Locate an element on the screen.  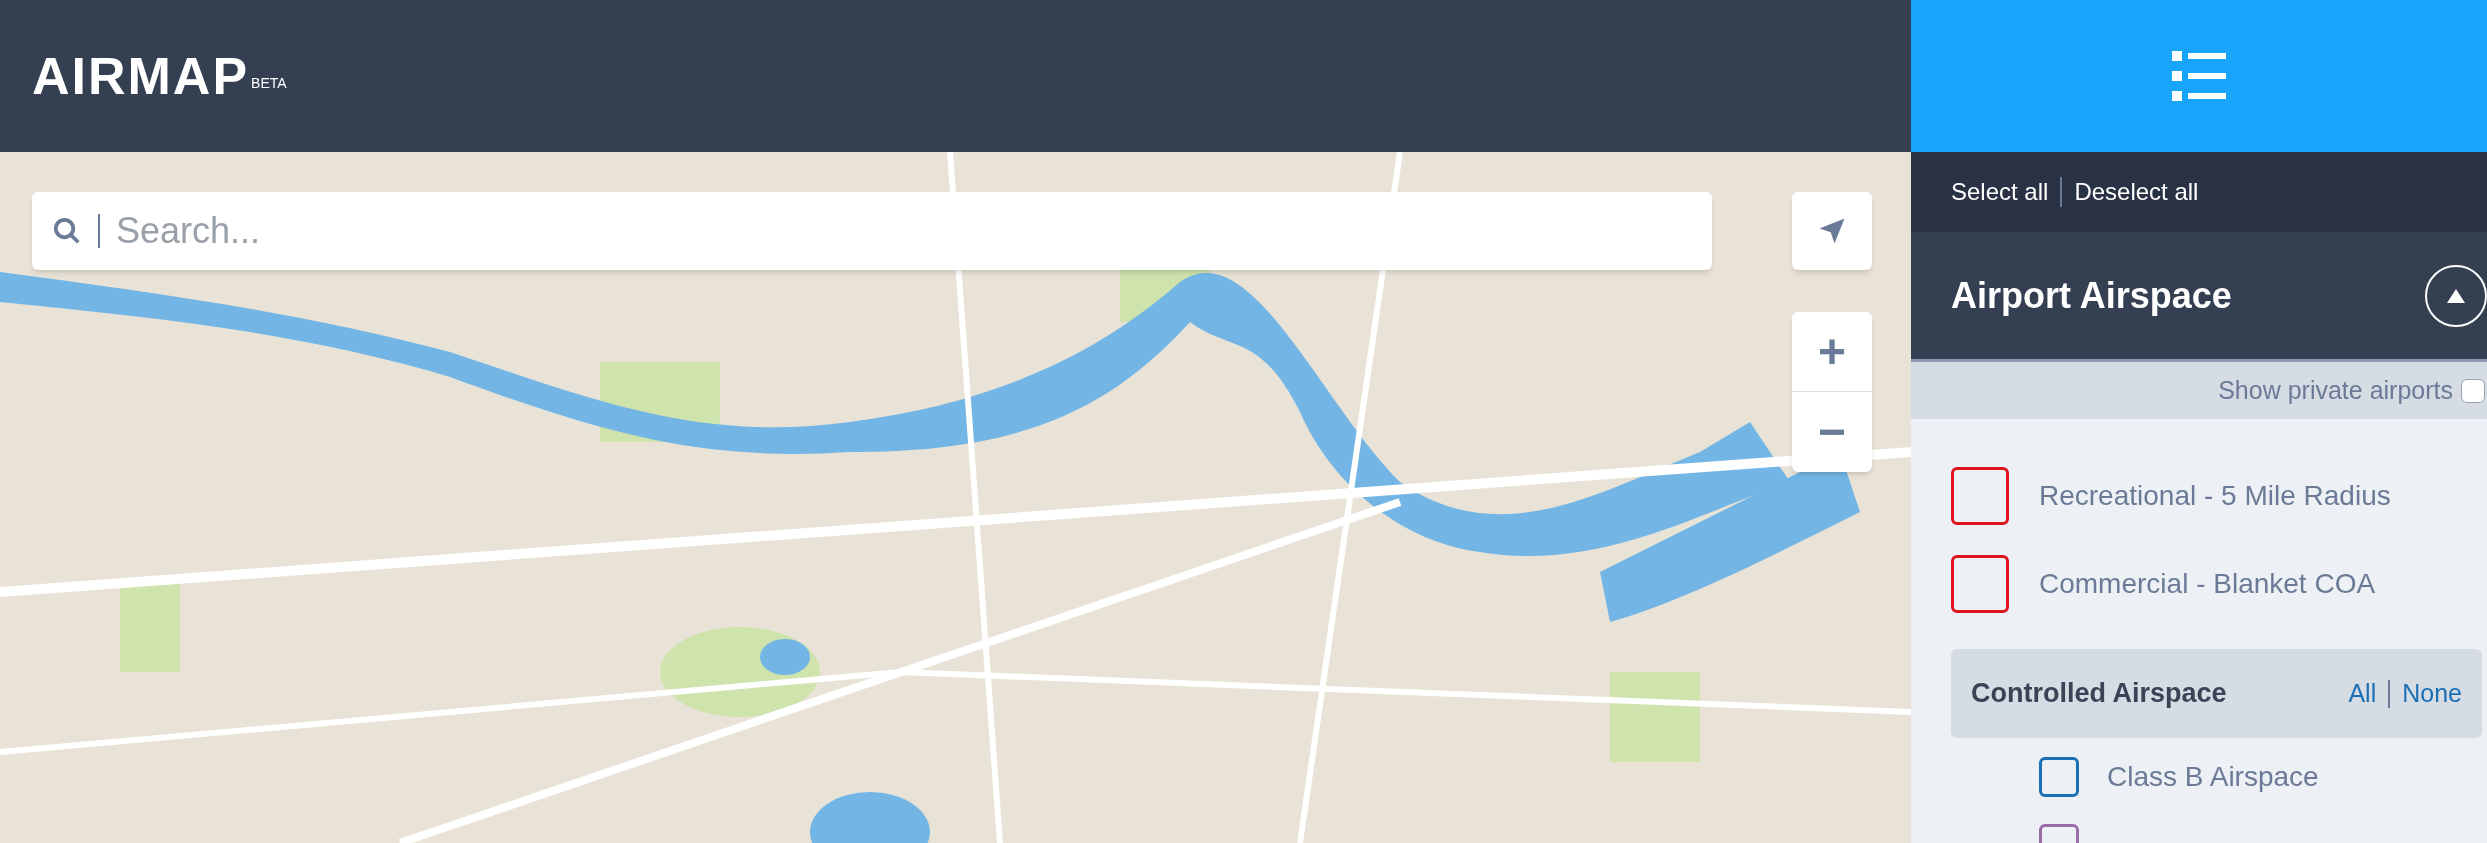
layer-label: Commercial - Blanket COA is located at coordinates (2207, 584).